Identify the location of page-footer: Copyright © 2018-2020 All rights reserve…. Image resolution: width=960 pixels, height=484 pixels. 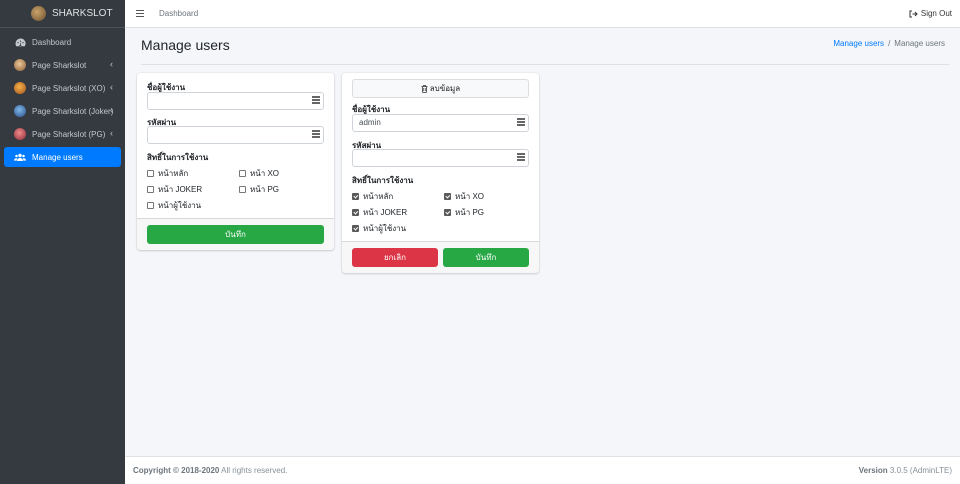
(542, 470).